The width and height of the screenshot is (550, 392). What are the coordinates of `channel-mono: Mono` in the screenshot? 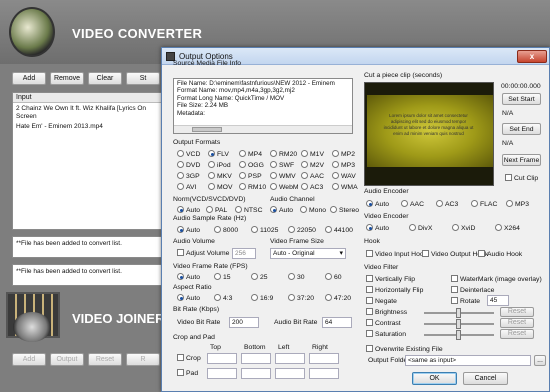 It's located at (313, 210).